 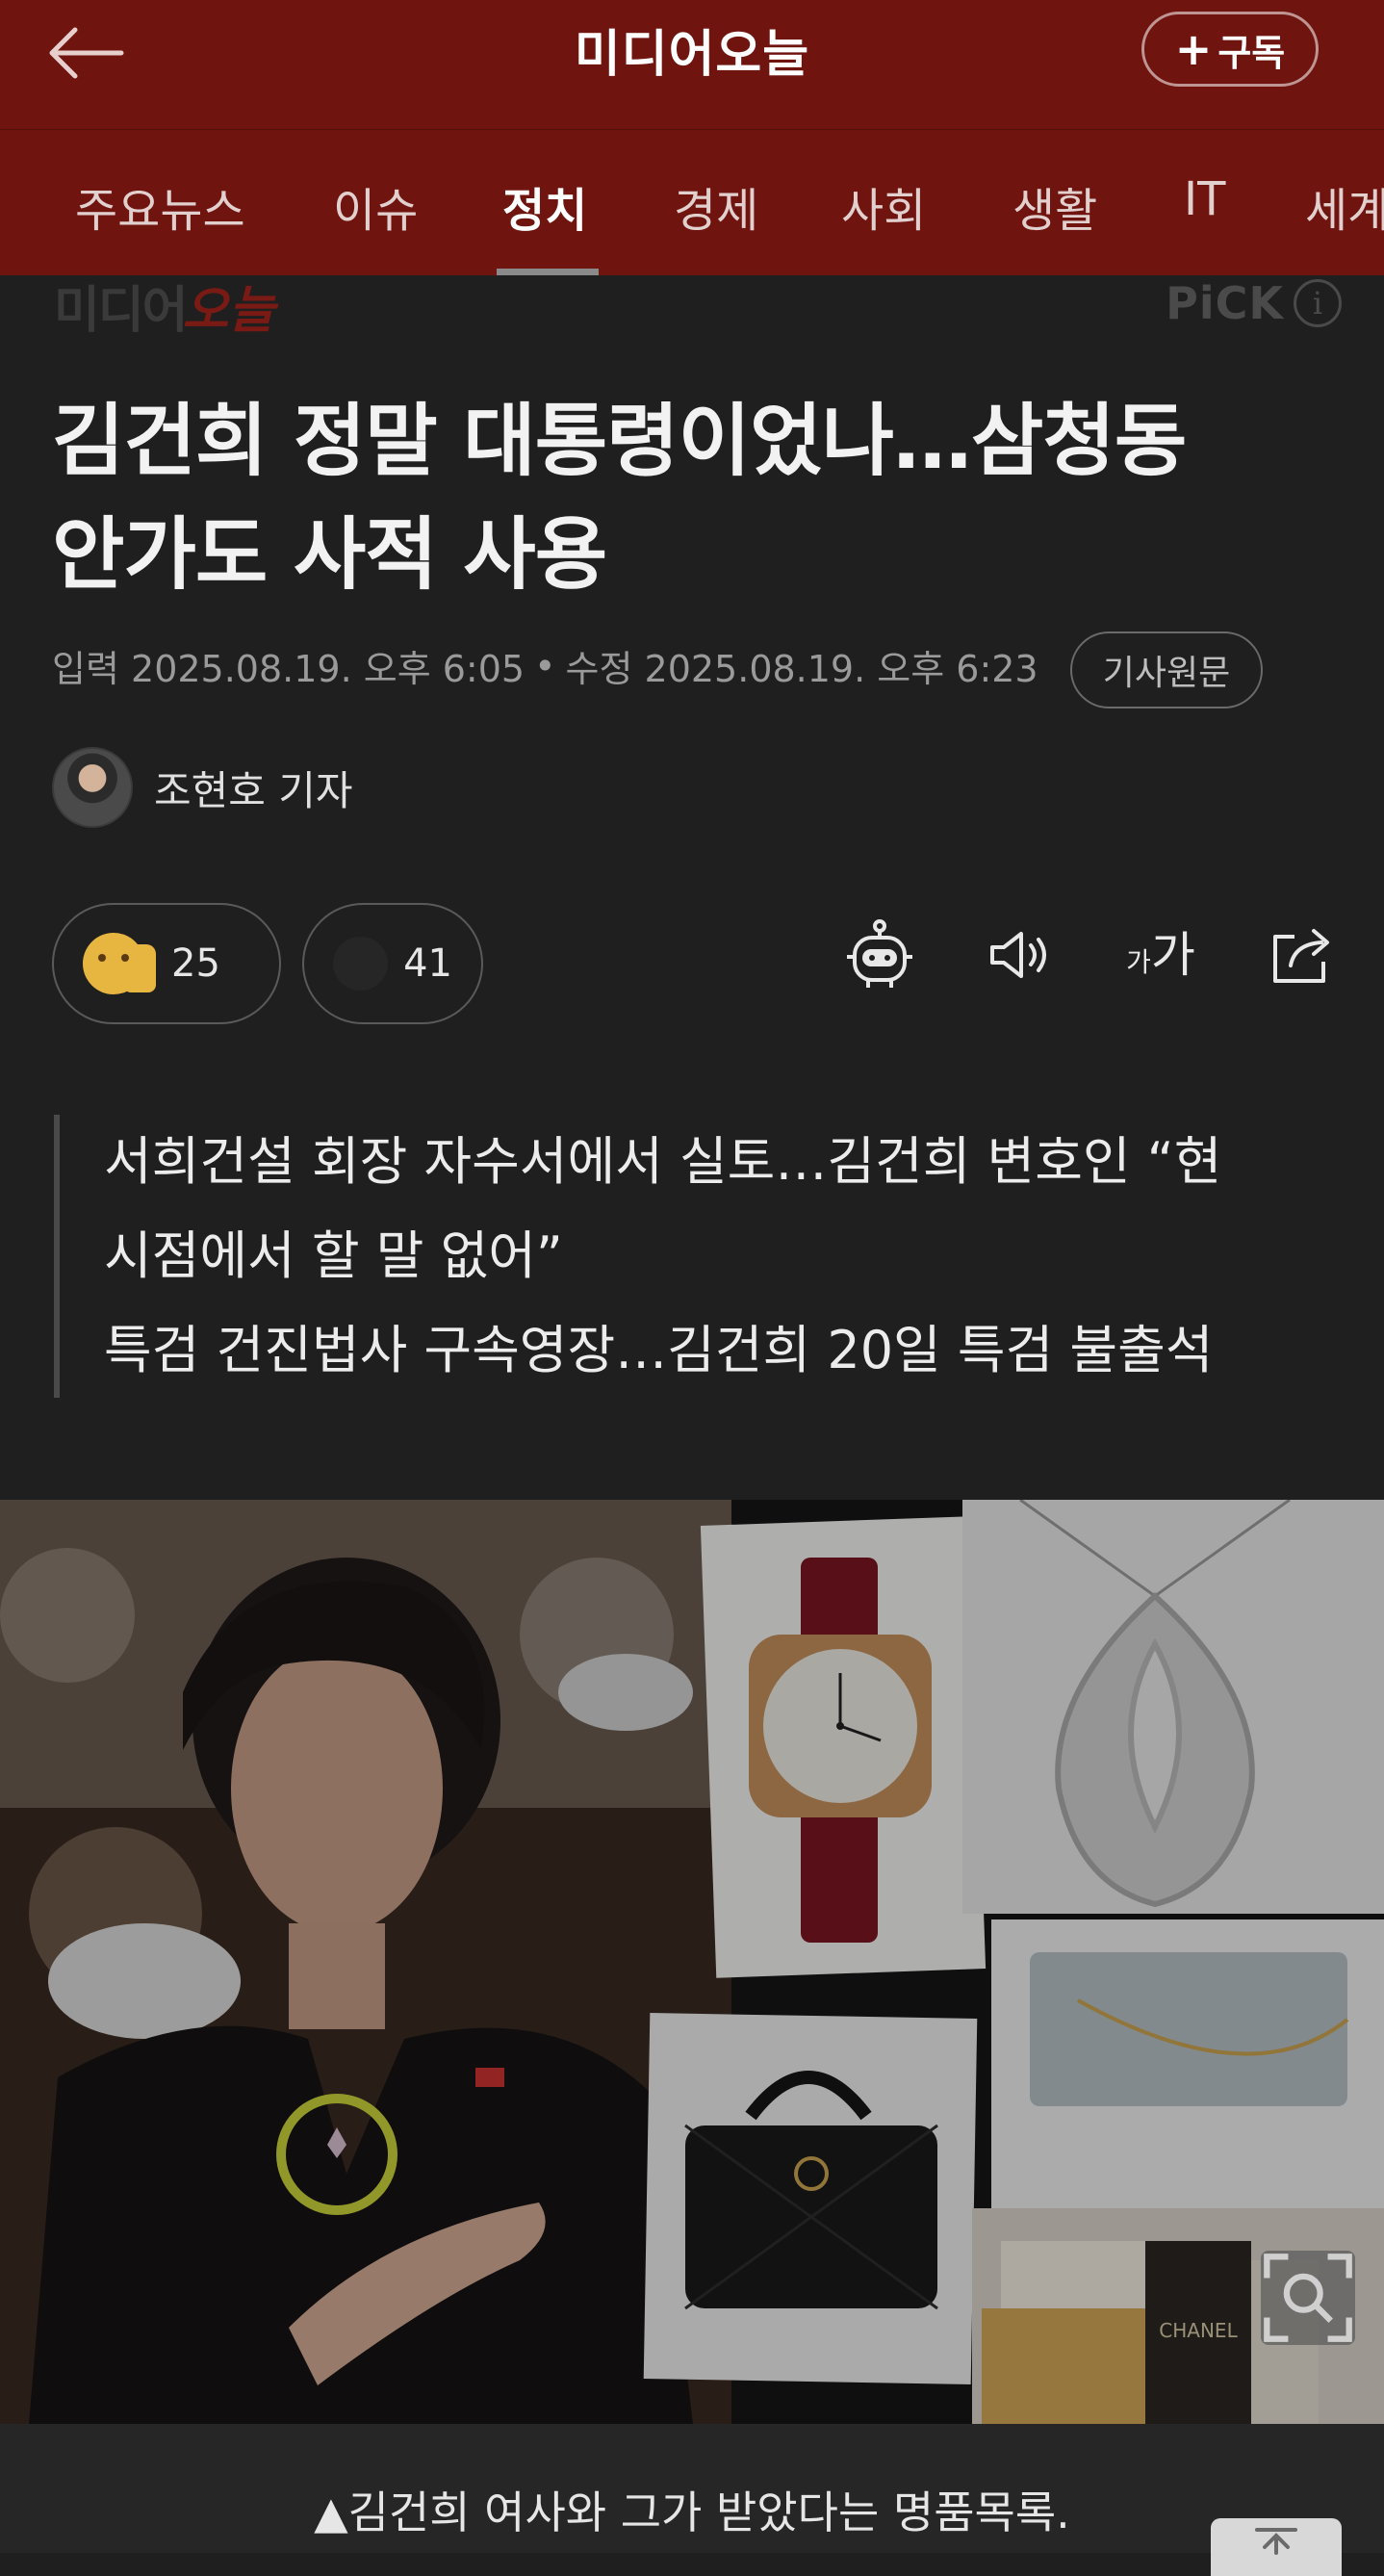 What do you see at coordinates (329, 555) in the screenshot?
I see `headline-line-2: 안가도 사적 사용` at bounding box center [329, 555].